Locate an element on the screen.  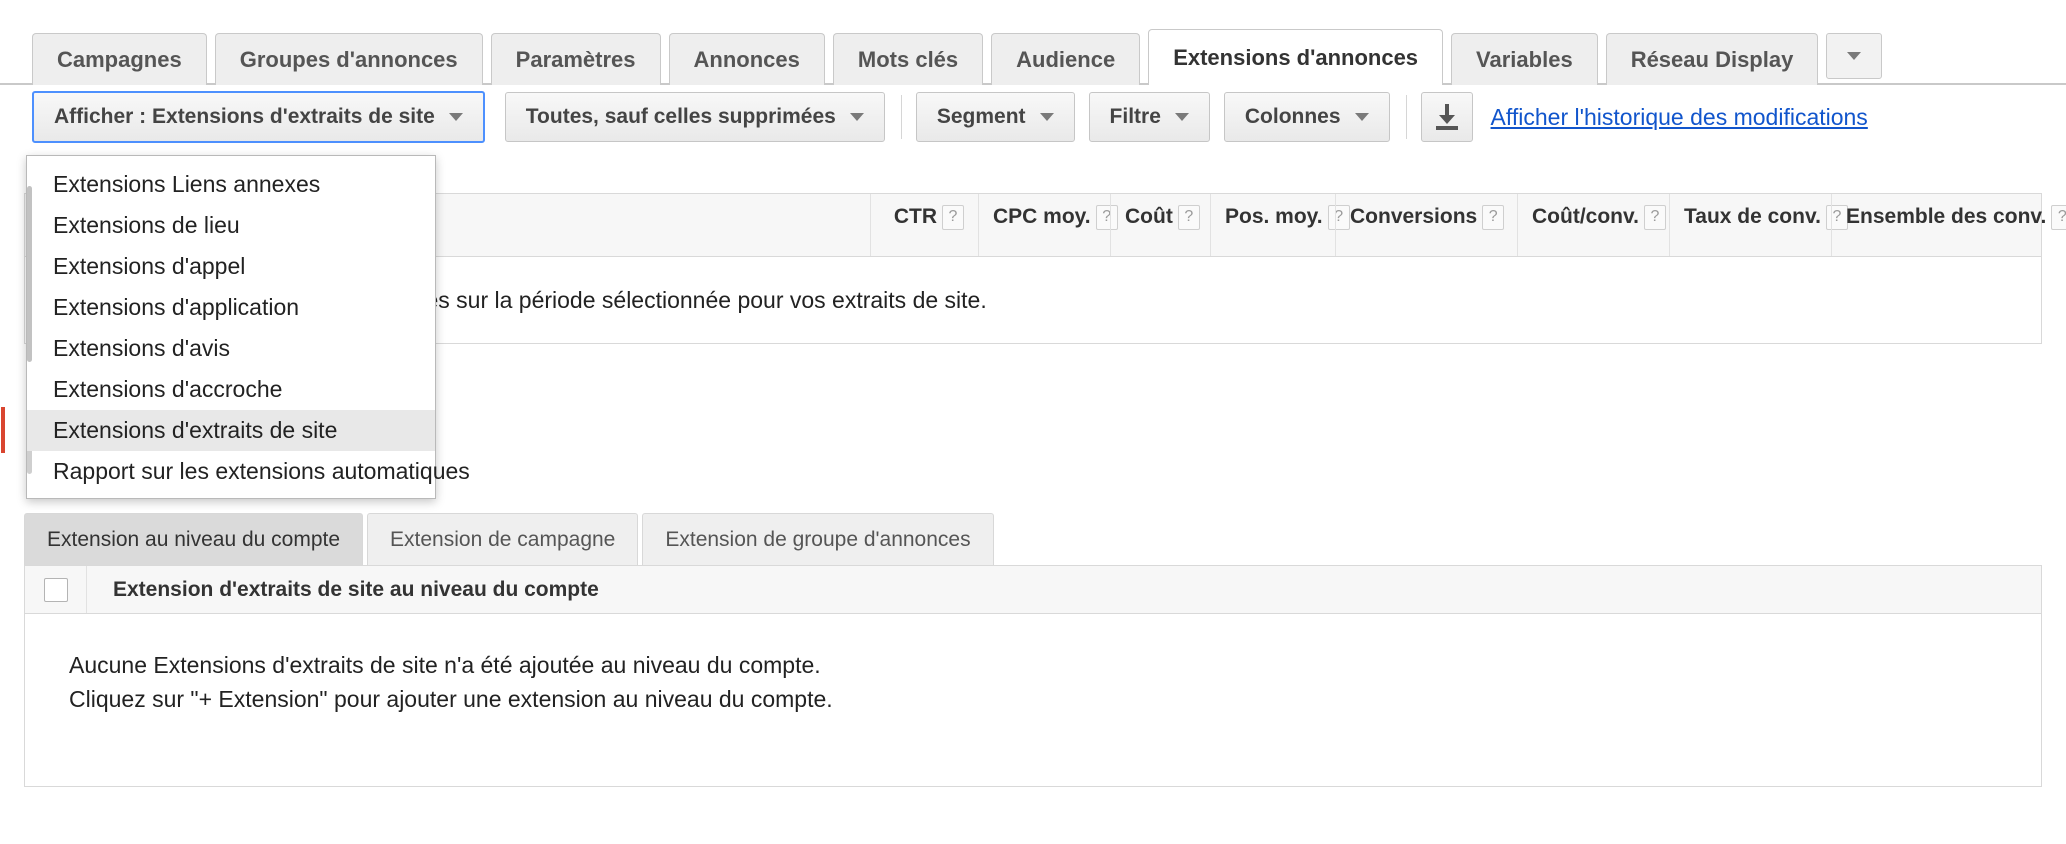
column-header-ctr: CTR? is located at coordinates (924, 225).